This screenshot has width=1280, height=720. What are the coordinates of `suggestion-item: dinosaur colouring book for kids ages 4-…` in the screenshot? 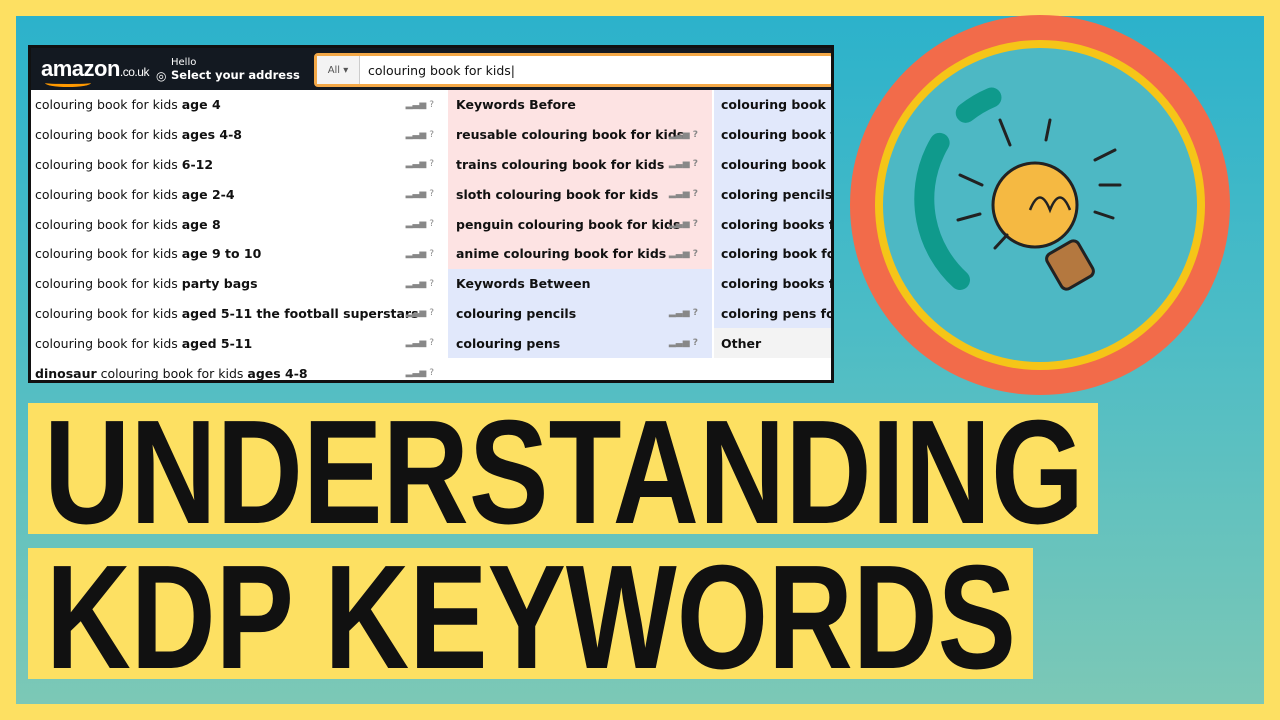 It's located at (239, 369).